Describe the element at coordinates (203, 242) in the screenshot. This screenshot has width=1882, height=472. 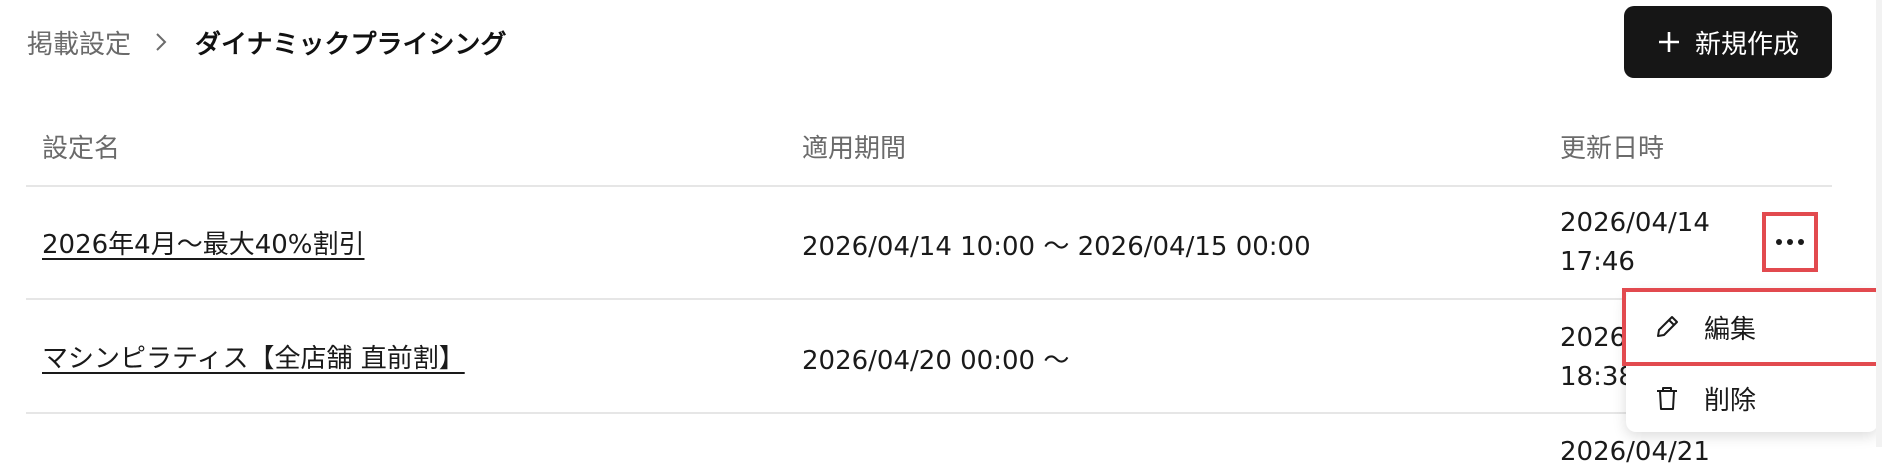
I see `setting-name-link: 2026年4月〜最大40%割引` at that location.